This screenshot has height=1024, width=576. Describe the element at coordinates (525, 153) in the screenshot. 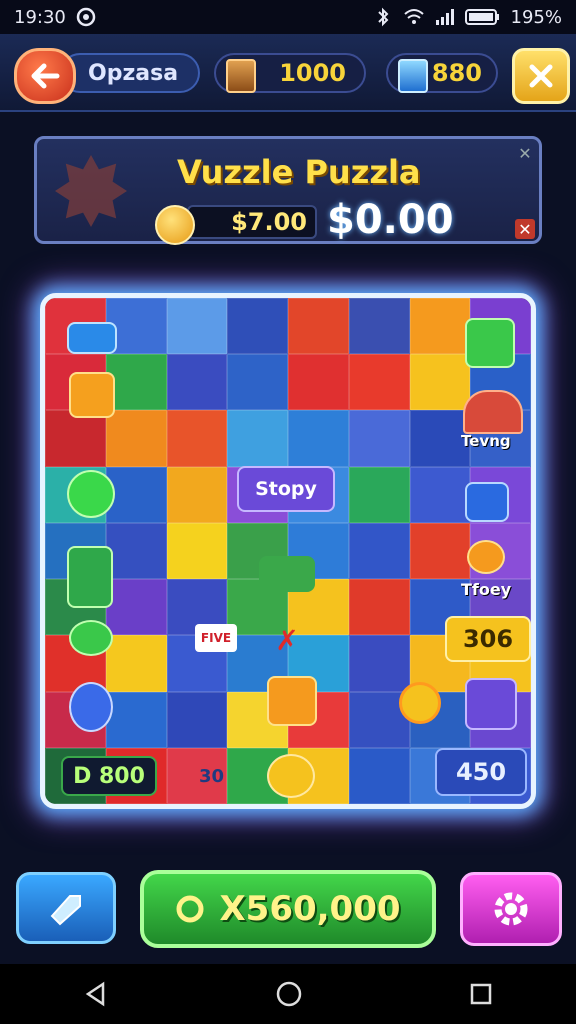

I see `banner-corner-x-icon: ✕` at that location.